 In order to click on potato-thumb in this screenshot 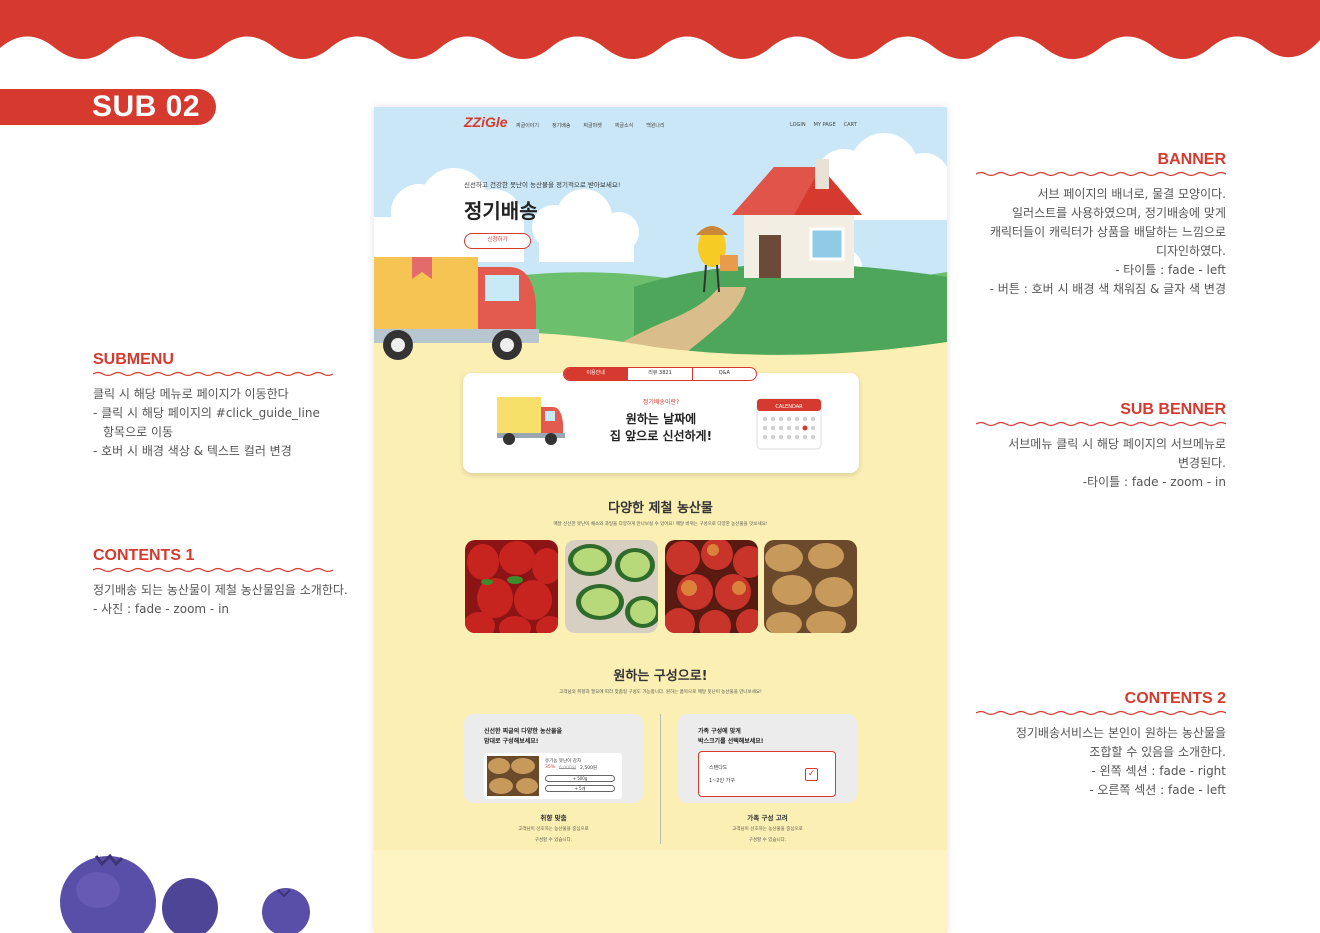, I will do `click(513, 776)`.